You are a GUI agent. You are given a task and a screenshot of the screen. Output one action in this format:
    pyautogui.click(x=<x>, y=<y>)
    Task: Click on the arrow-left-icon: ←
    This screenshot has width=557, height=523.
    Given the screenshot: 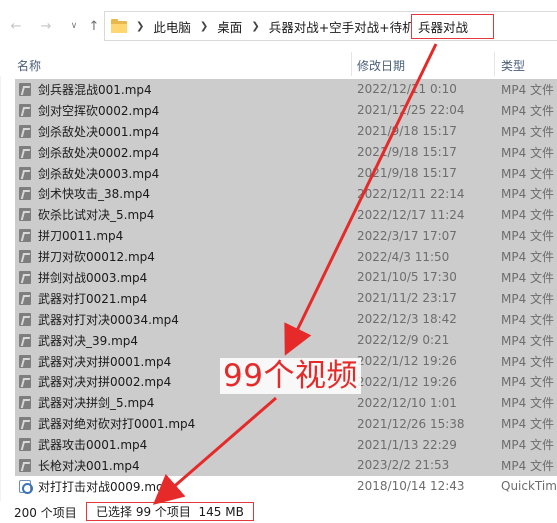 What is the action you would take?
    pyautogui.click(x=16, y=26)
    